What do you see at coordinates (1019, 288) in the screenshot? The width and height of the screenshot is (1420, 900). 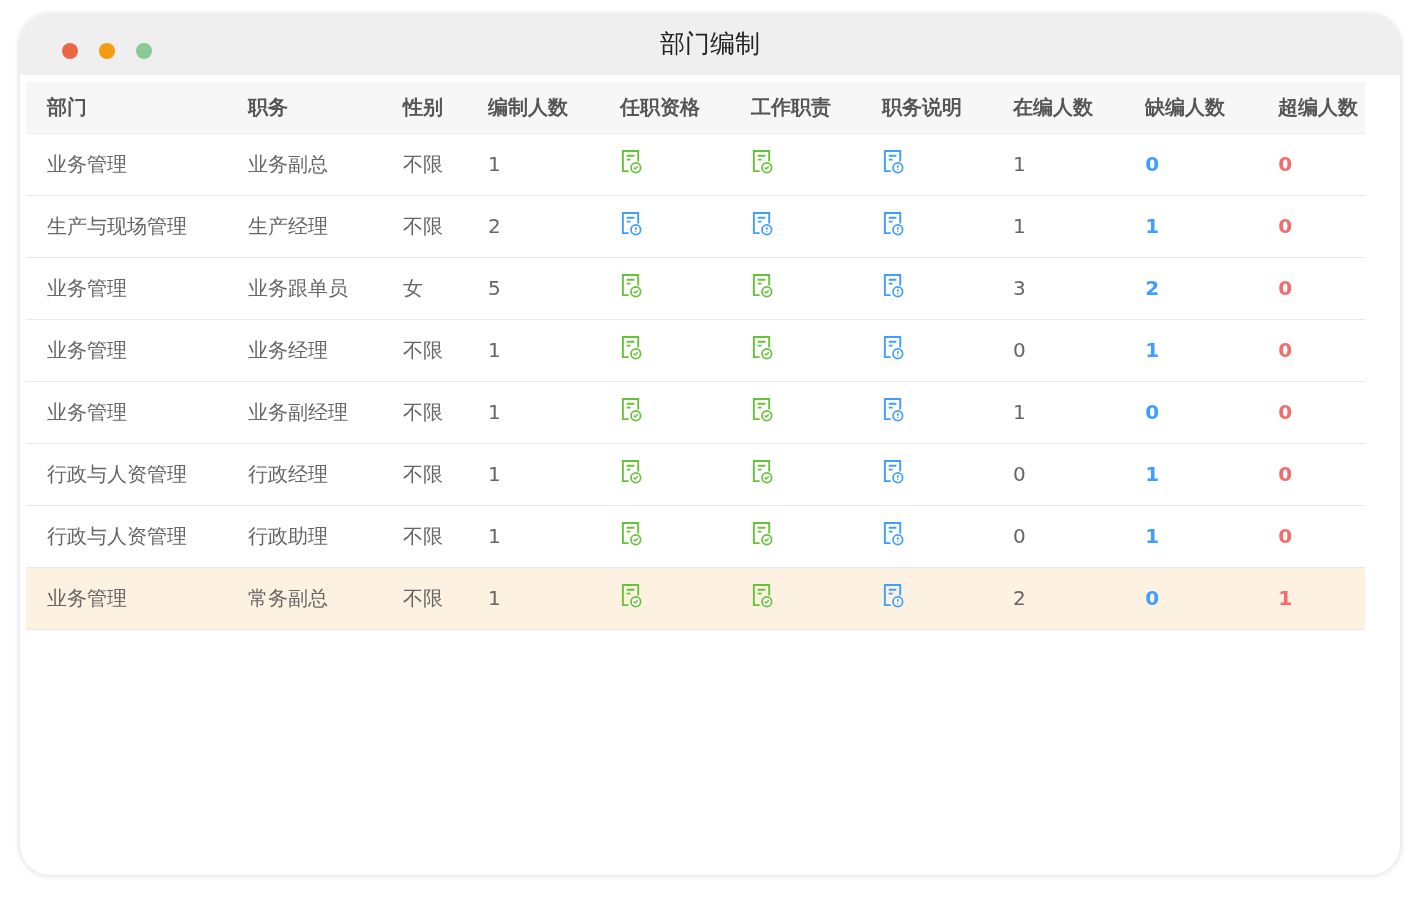 I see `table-cell: 3` at bounding box center [1019, 288].